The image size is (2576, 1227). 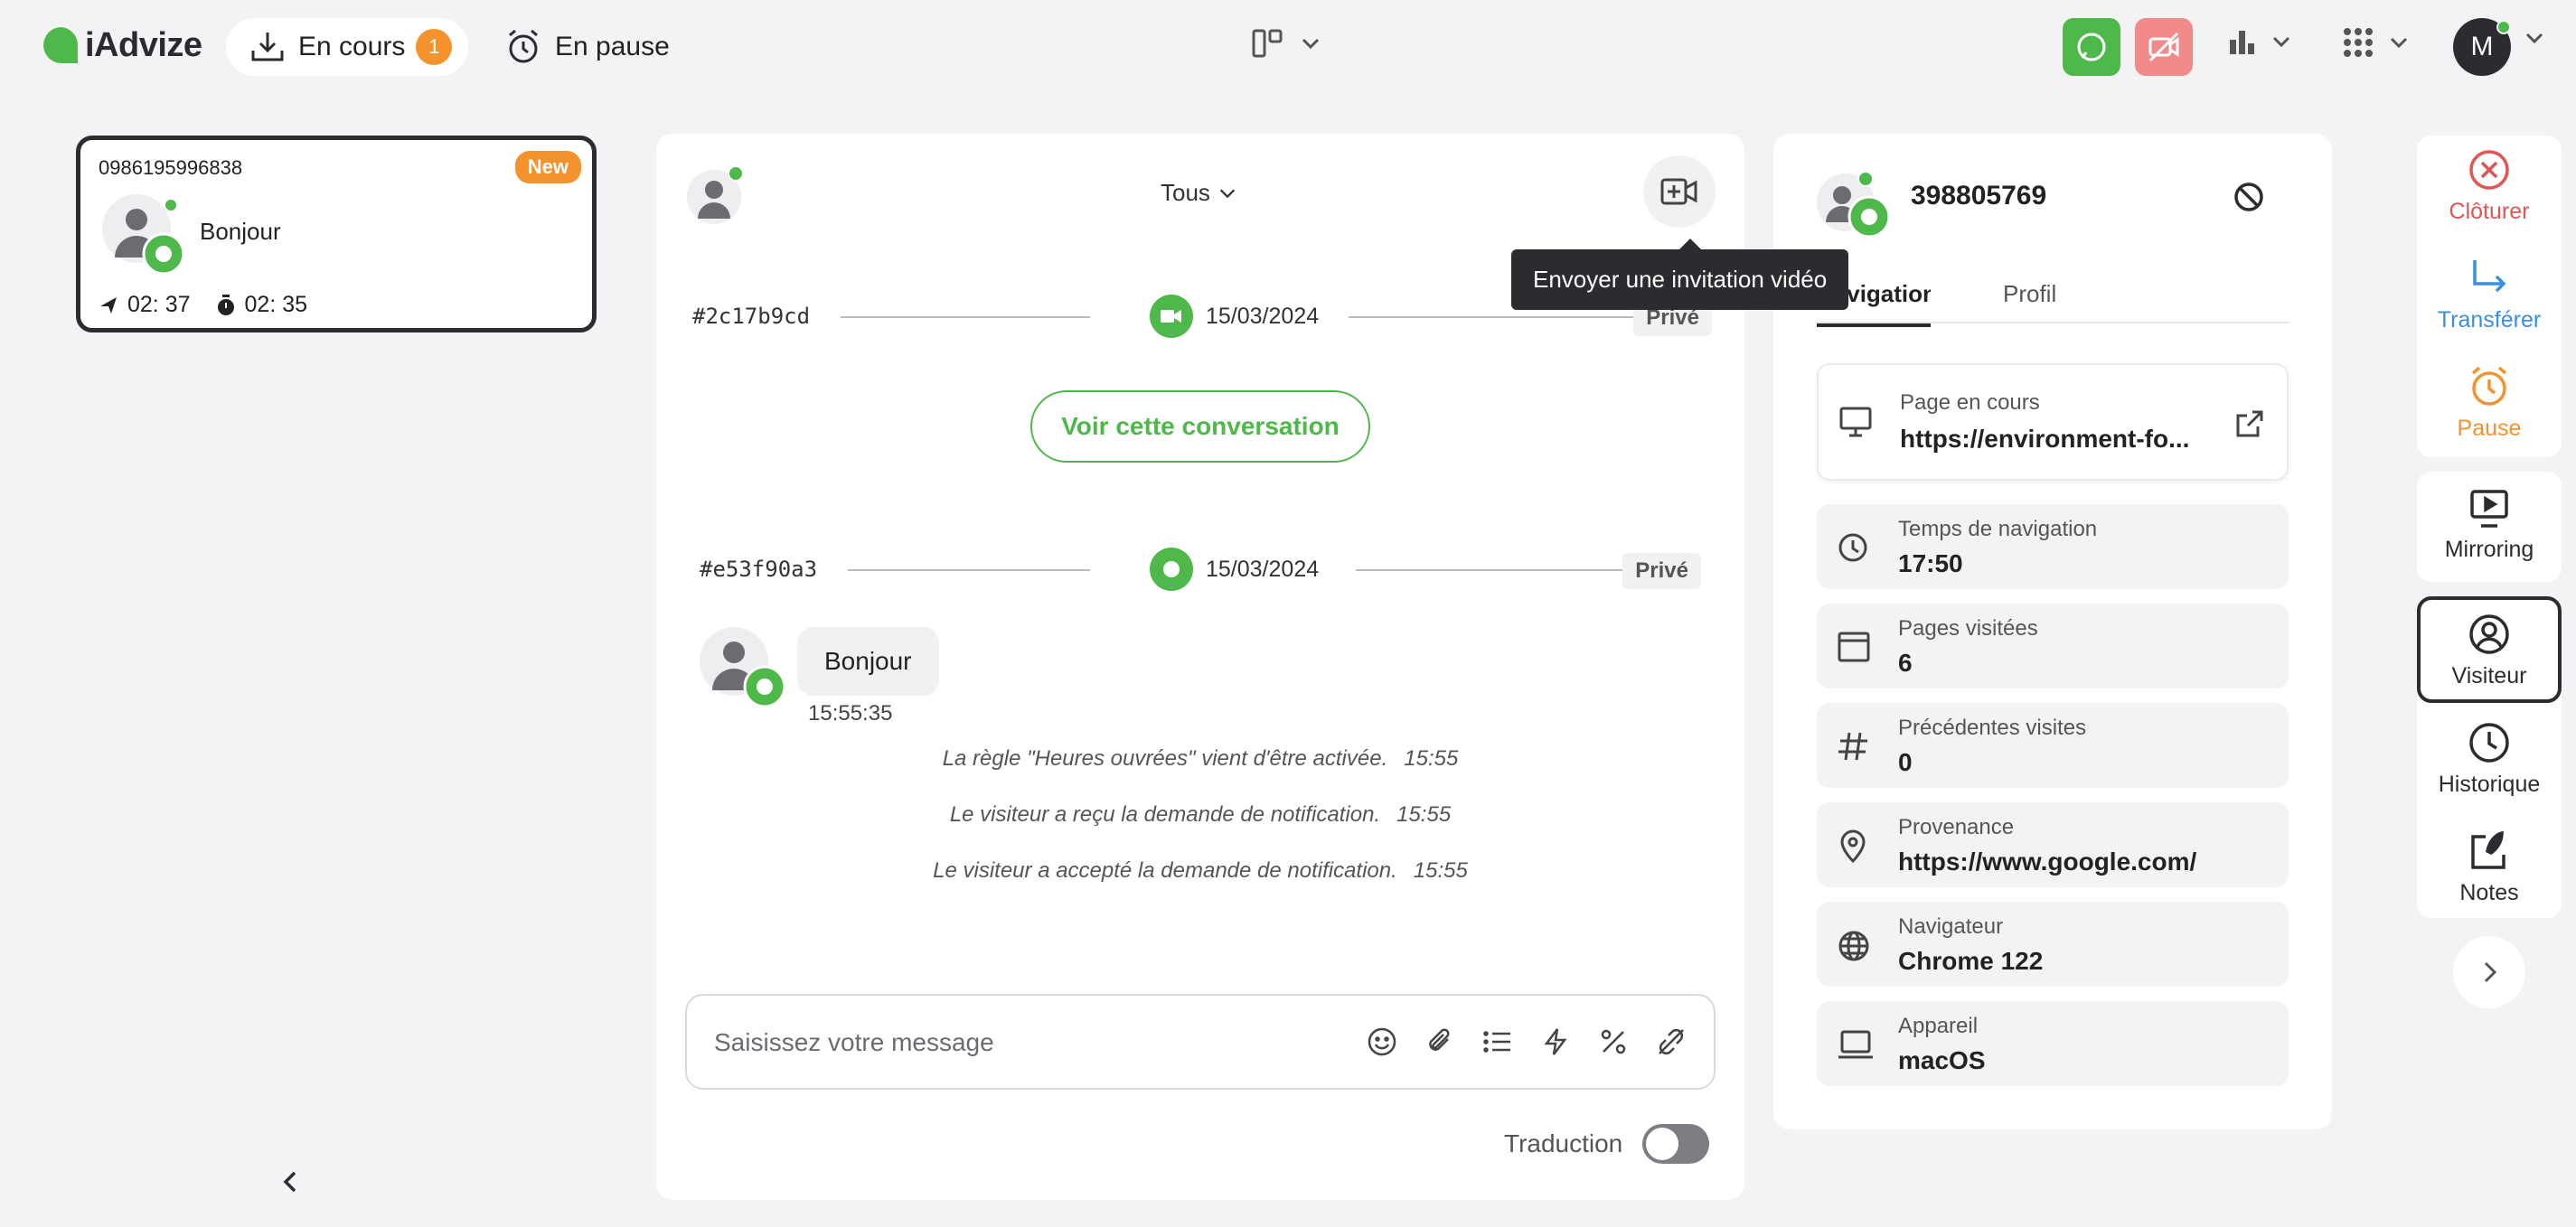 What do you see at coordinates (1498, 1041) in the screenshot?
I see `list-icon` at bounding box center [1498, 1041].